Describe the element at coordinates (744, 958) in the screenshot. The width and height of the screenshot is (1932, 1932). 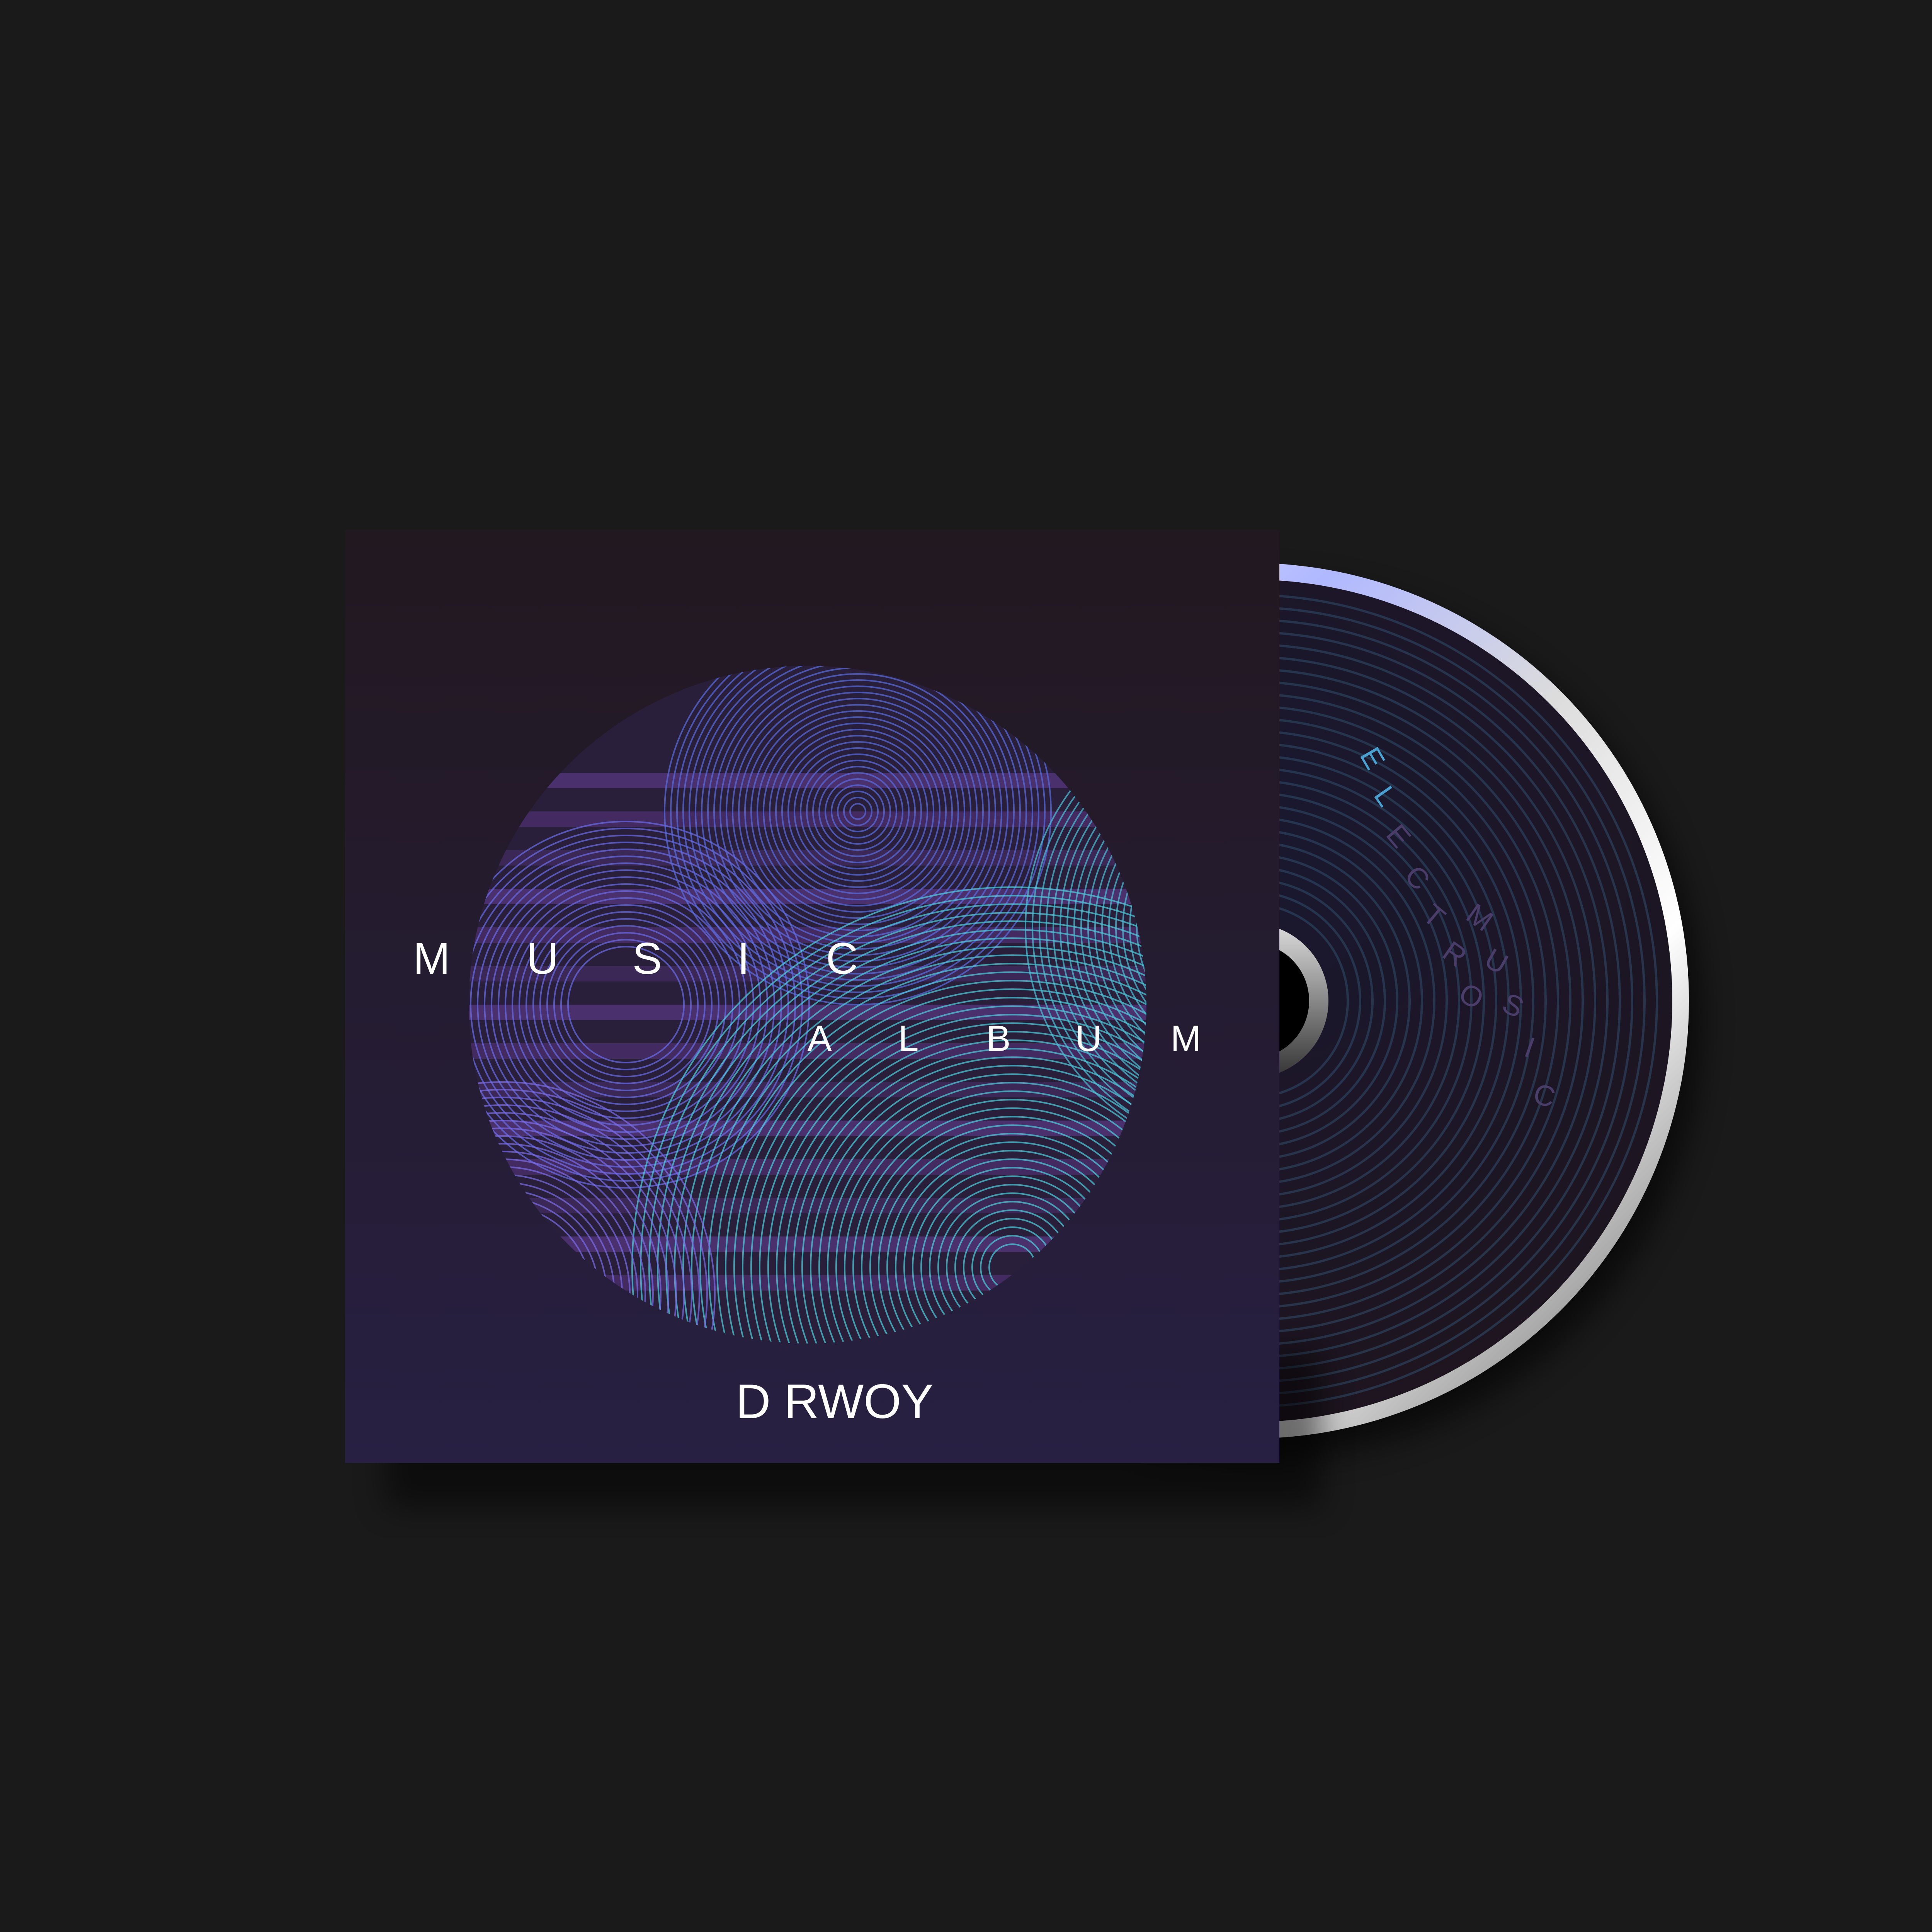
I see `title-letter: I` at that location.